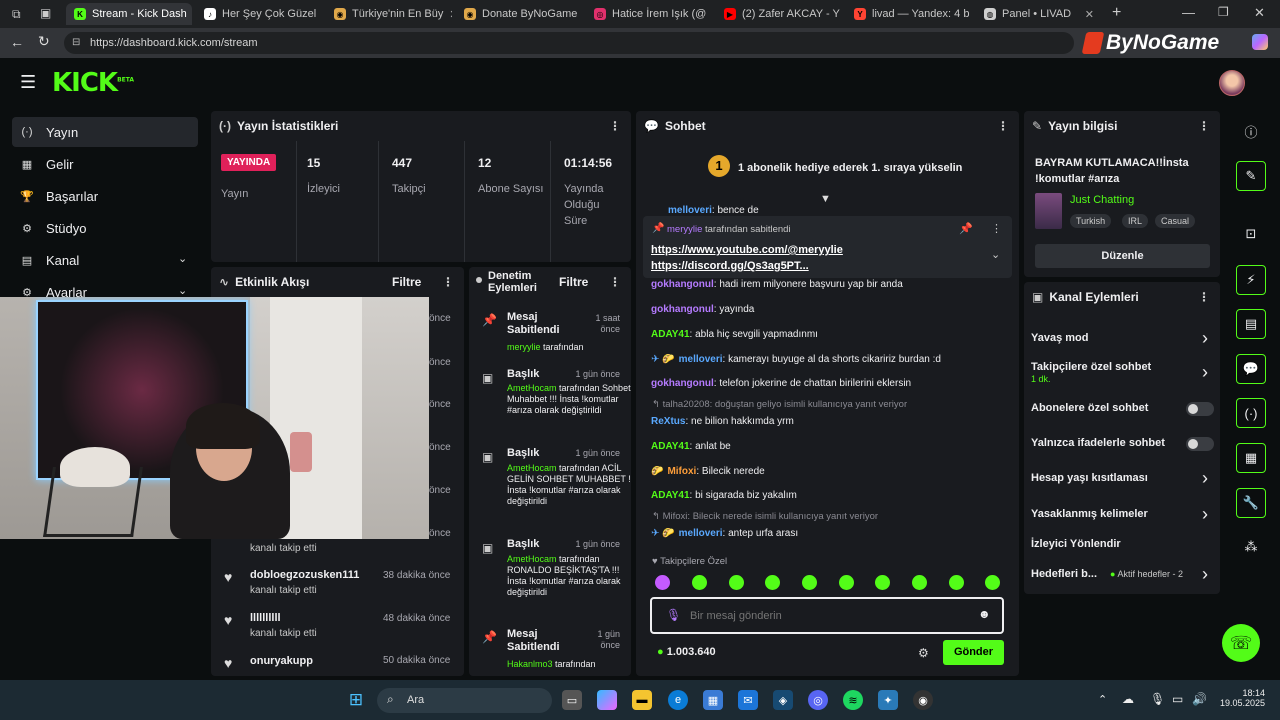 The width and height of the screenshot is (1280, 720). I want to click on edit-icon: ✎, so click(1251, 176).